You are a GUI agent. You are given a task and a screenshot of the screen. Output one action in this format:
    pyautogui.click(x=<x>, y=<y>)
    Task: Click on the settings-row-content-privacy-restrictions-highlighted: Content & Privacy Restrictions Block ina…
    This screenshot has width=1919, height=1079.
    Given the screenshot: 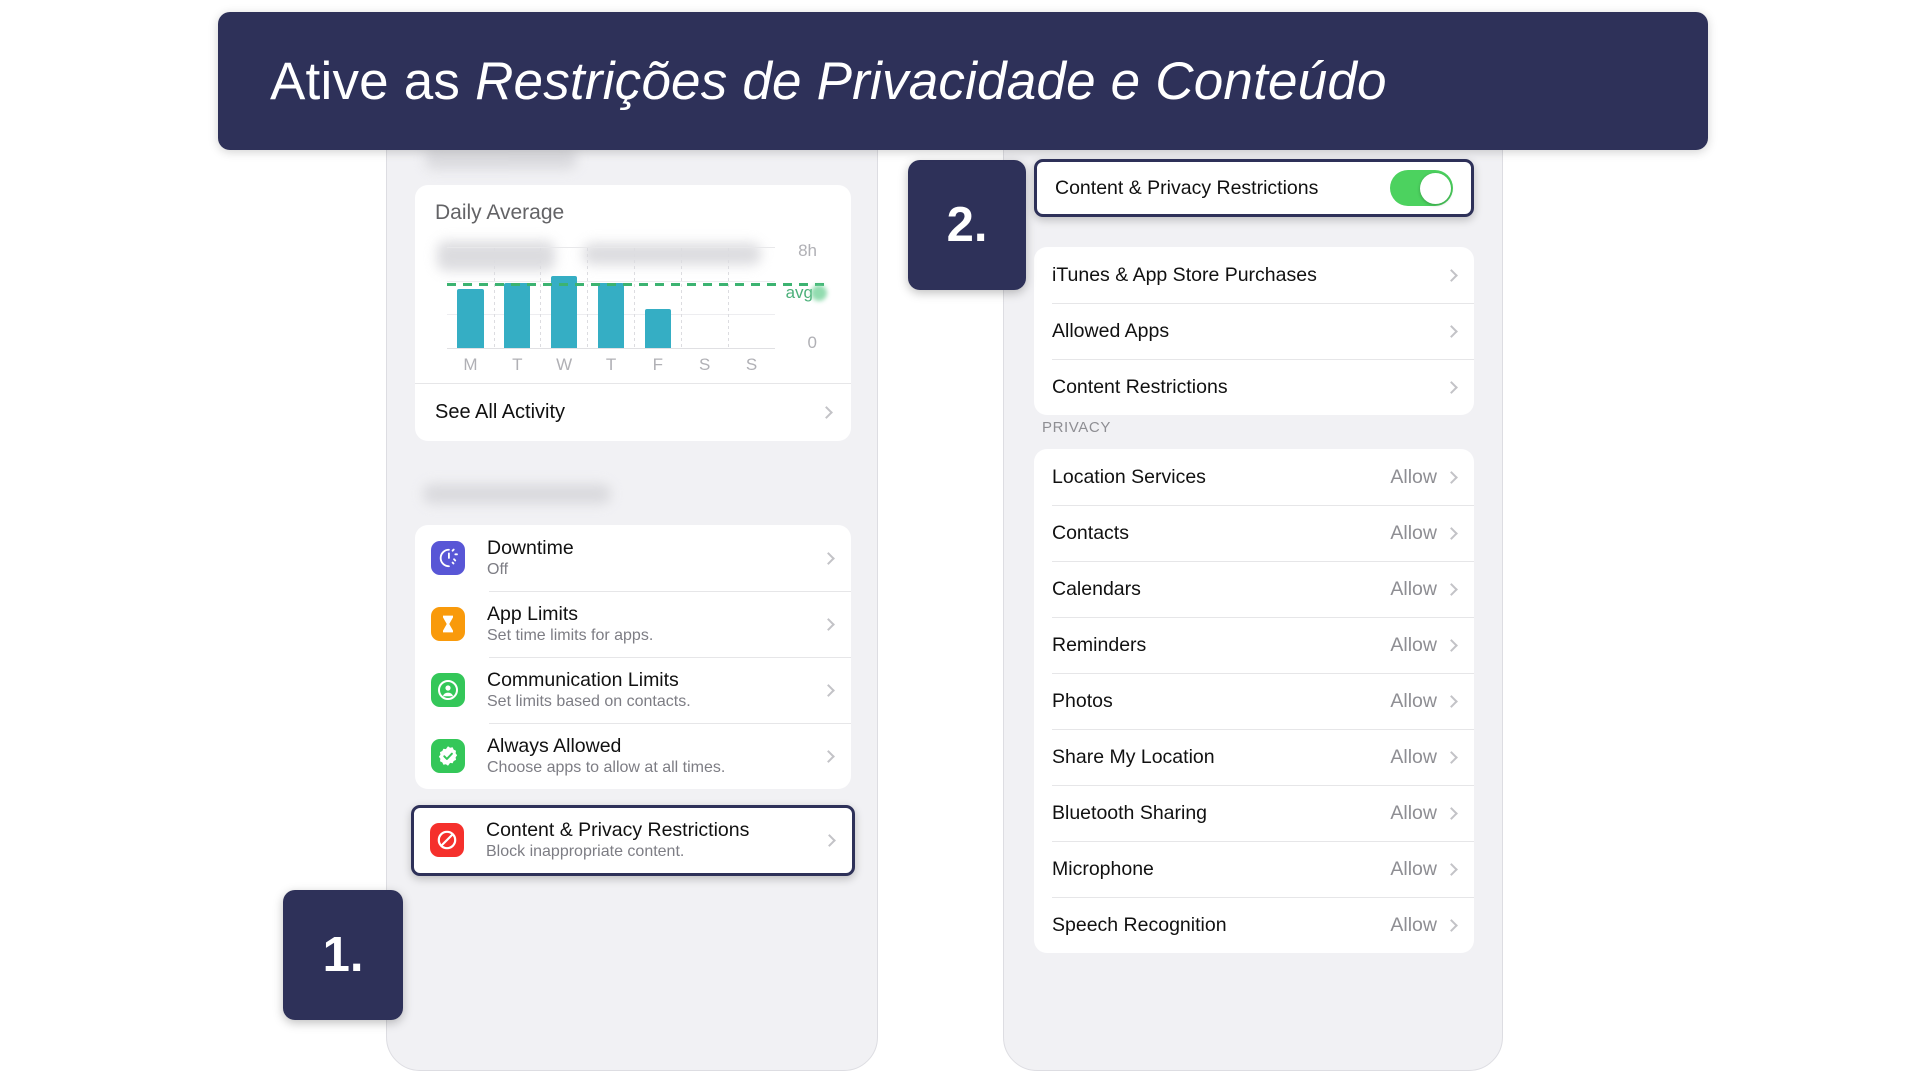 What is the action you would take?
    pyautogui.click(x=633, y=840)
    